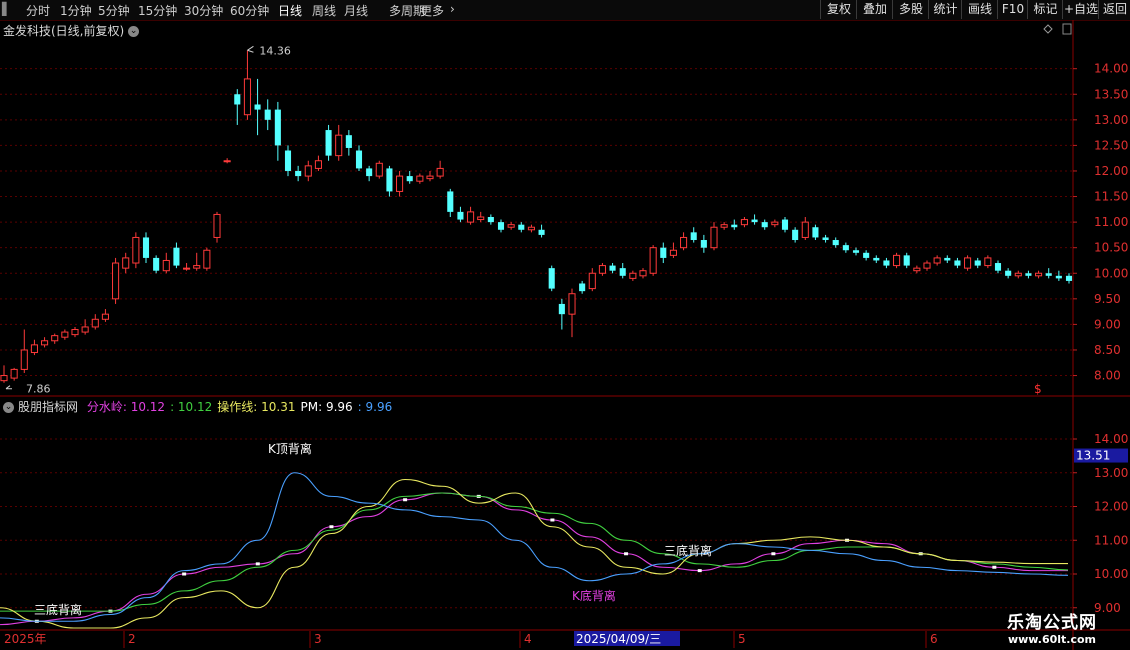  Describe the element at coordinates (688, 550) in the screenshot. I see `triple-bottom-label-2: 三底背离` at that location.